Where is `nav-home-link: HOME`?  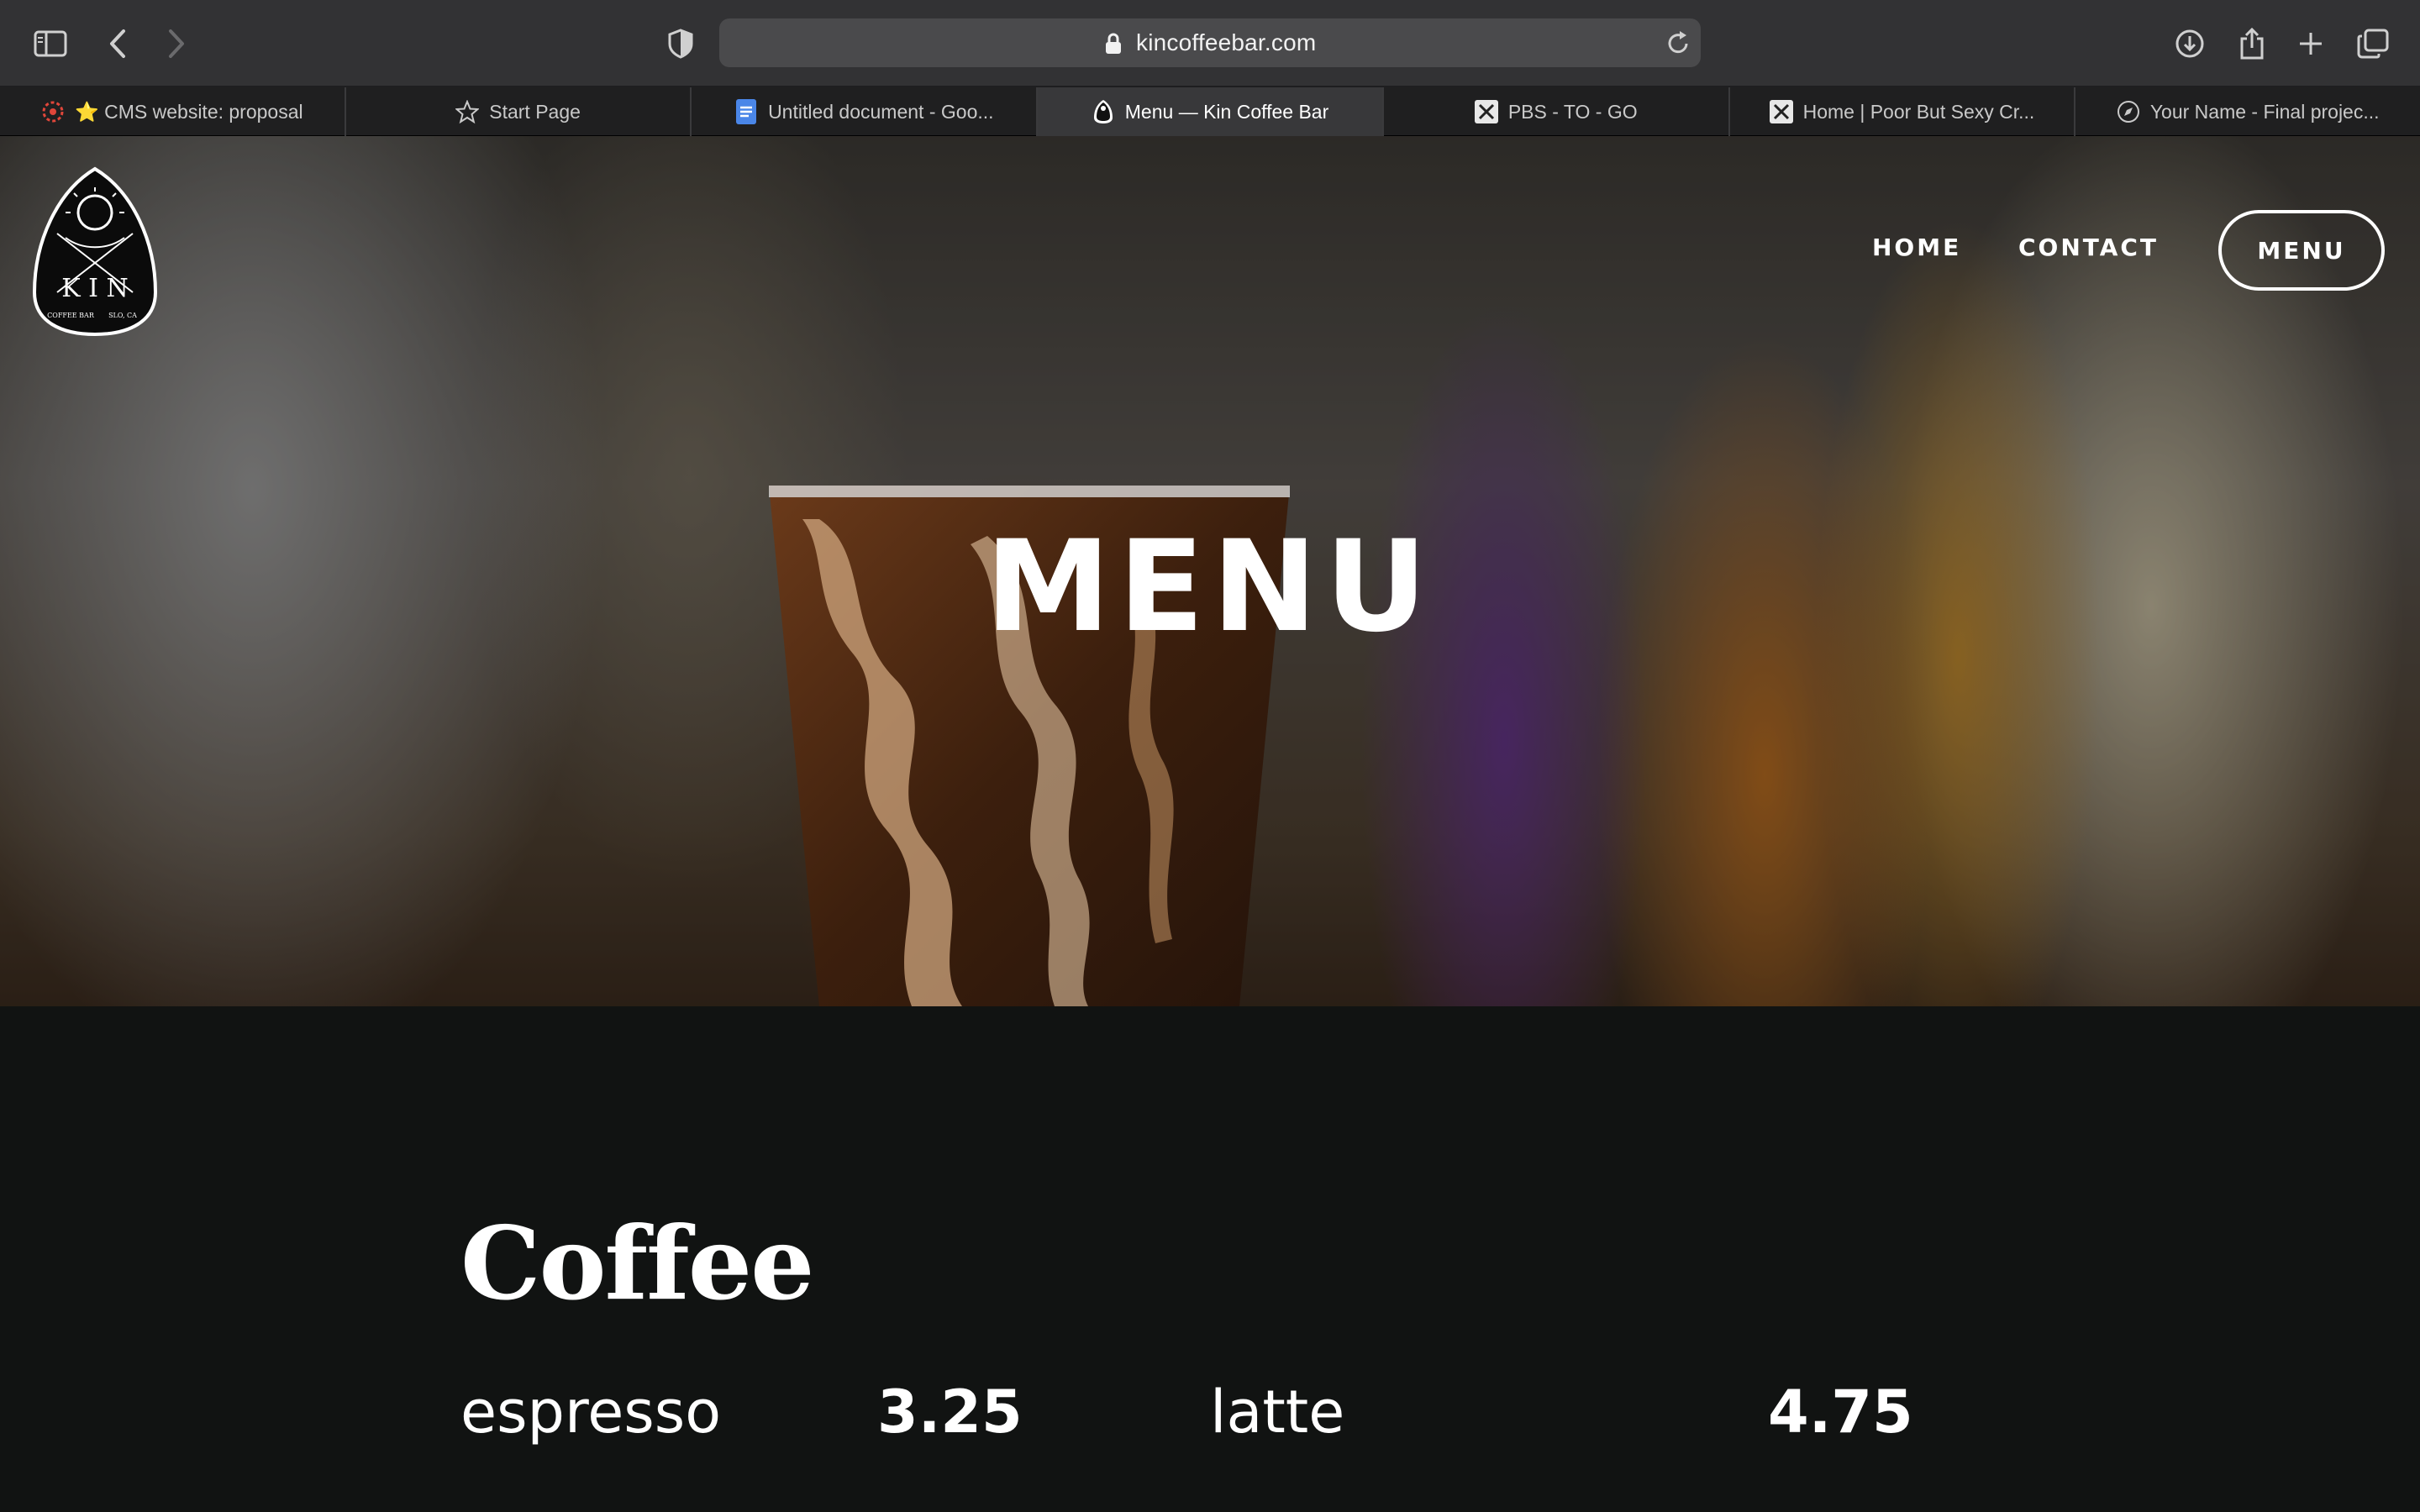 nav-home-link: HOME is located at coordinates (1917, 247).